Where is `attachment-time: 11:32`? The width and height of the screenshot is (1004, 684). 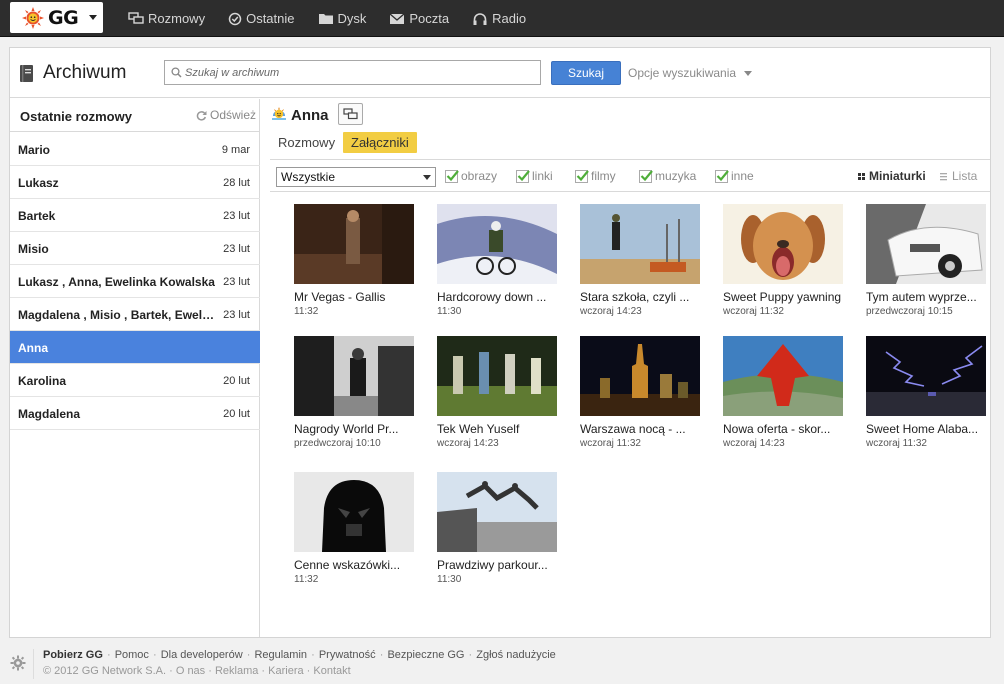
attachment-time: 11:32 is located at coordinates (306, 579).